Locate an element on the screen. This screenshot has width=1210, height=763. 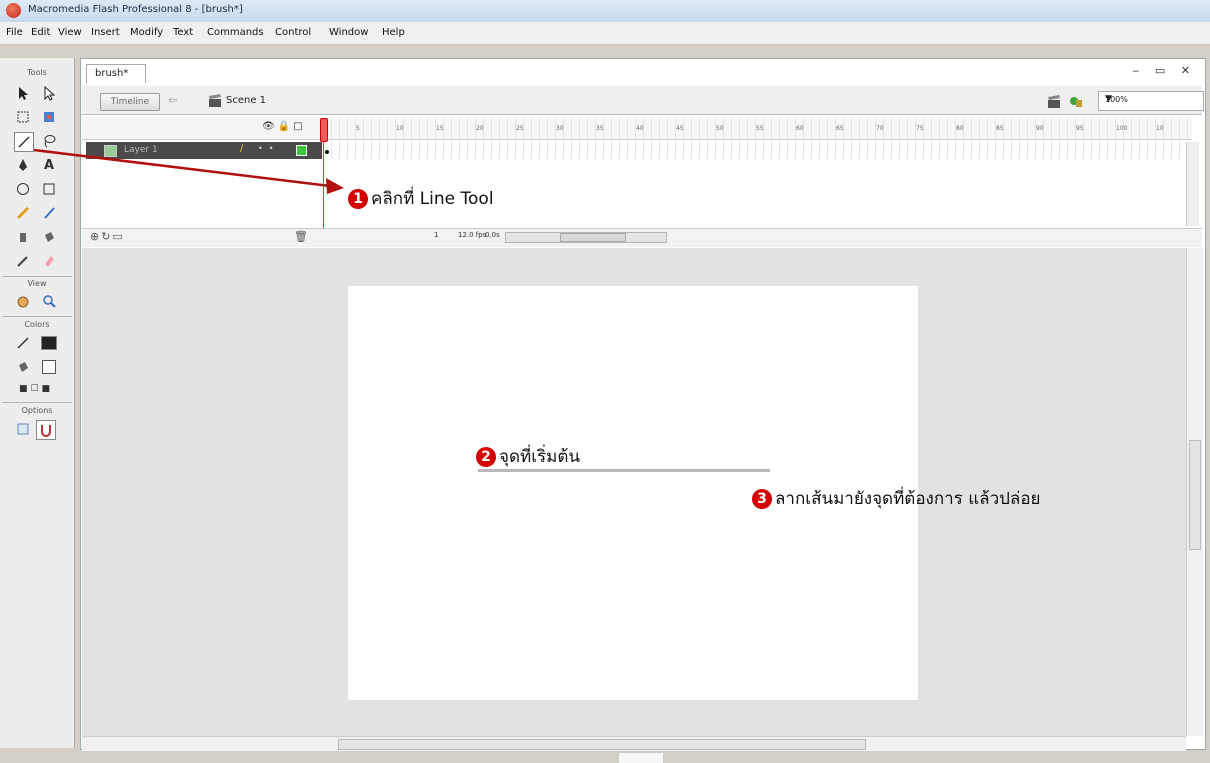
brush-tool-icon is located at coordinates (49, 213).